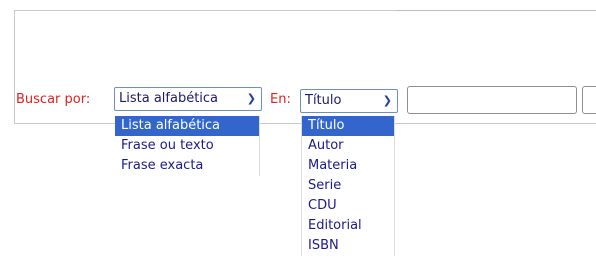 Image resolution: width=596 pixels, height=274 pixels. Describe the element at coordinates (348, 166) in the screenshot. I see `en-option-materia: Materia` at that location.